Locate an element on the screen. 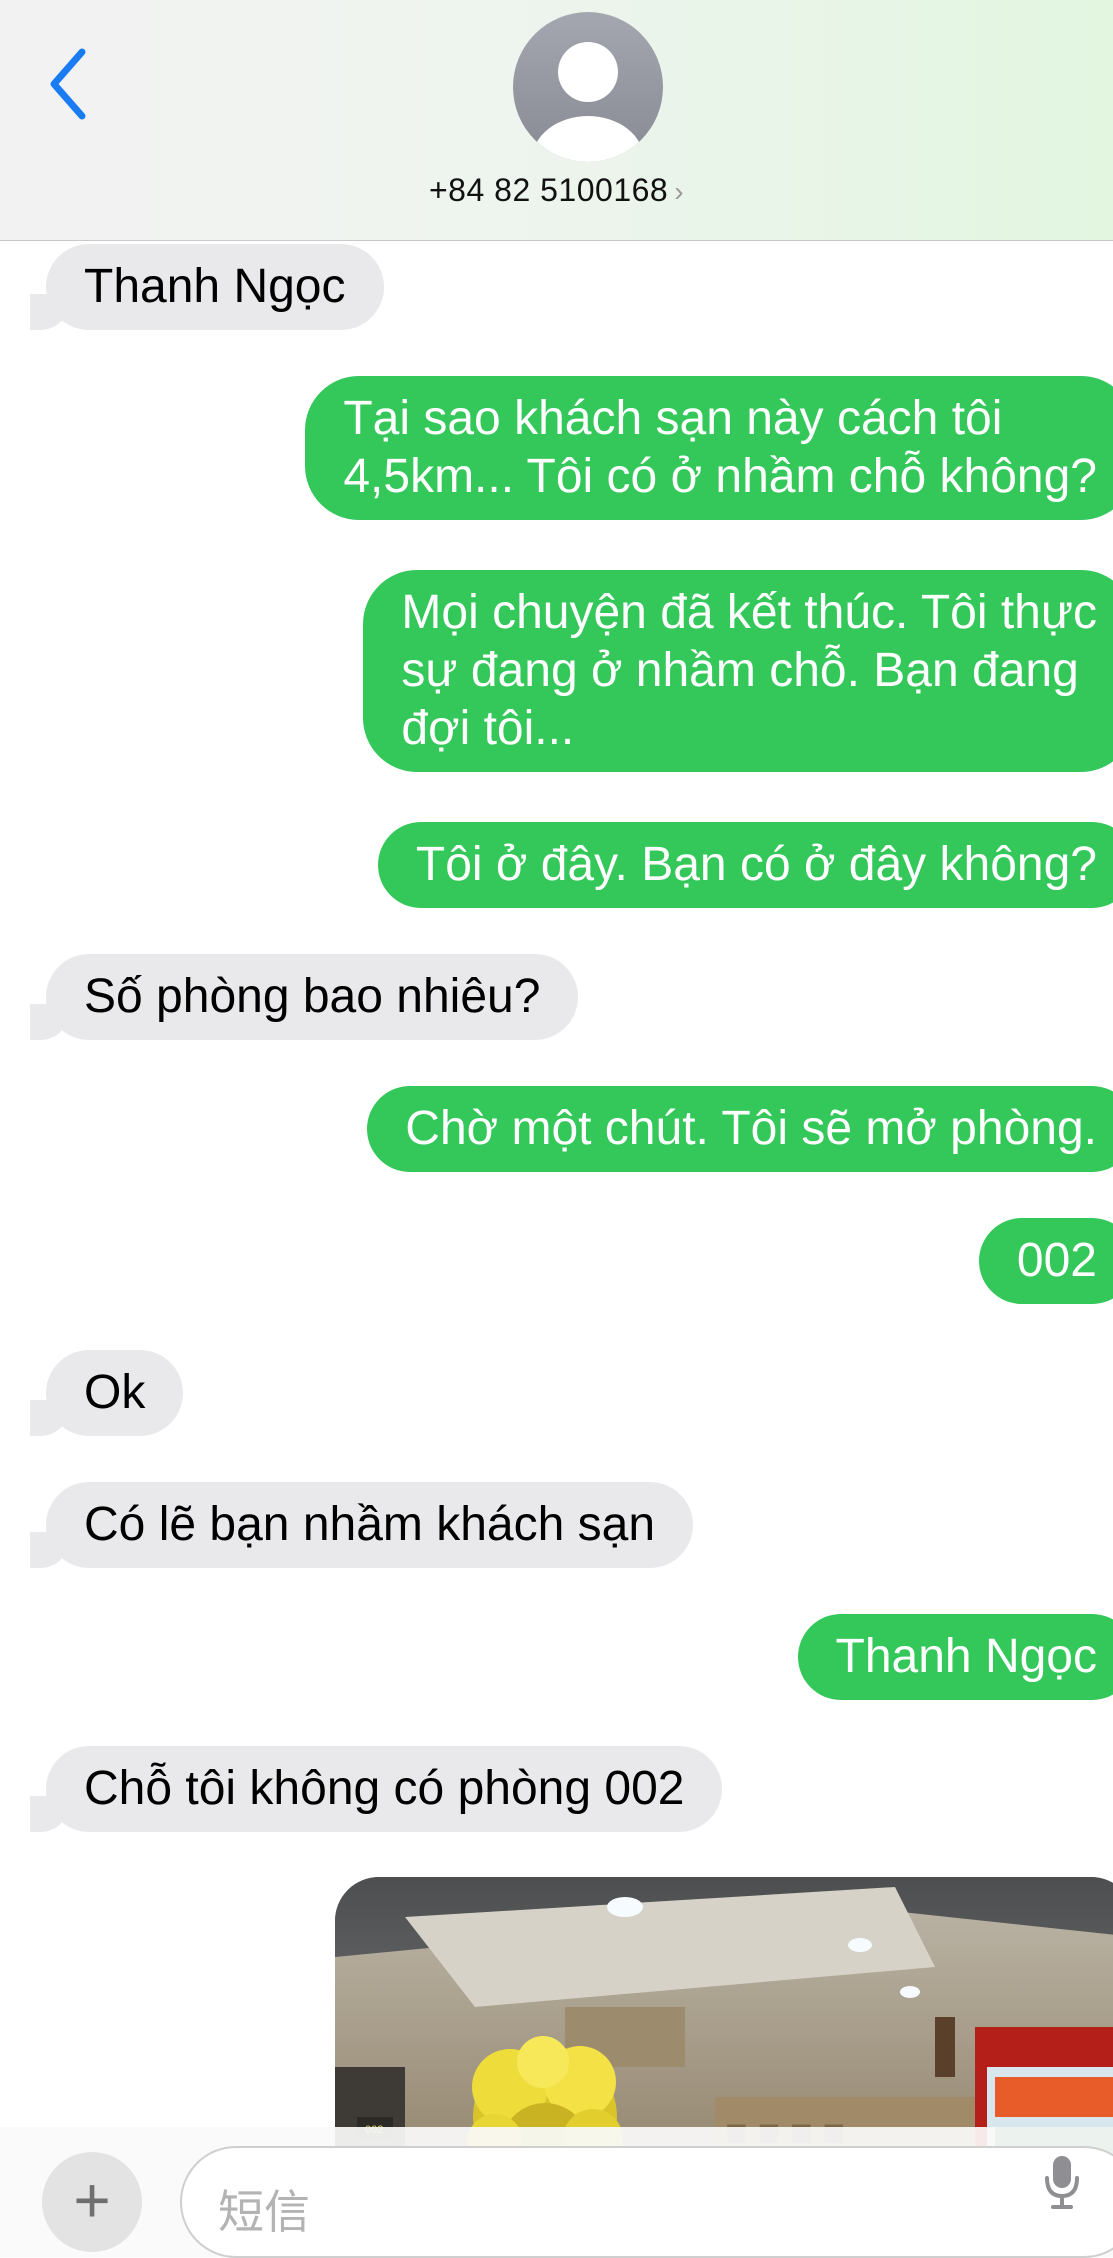 This screenshot has height=2258, width=1113. message-text-line: Chờ một chút. Tôi sẽ mở phòng. is located at coordinates (751, 1129).